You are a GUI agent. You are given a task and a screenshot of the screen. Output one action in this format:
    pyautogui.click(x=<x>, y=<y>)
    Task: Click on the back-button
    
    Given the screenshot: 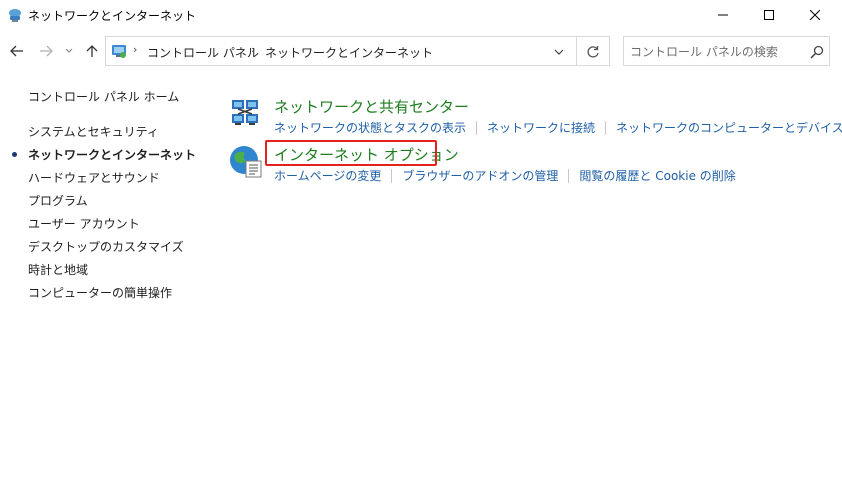 What is the action you would take?
    pyautogui.click(x=17, y=51)
    